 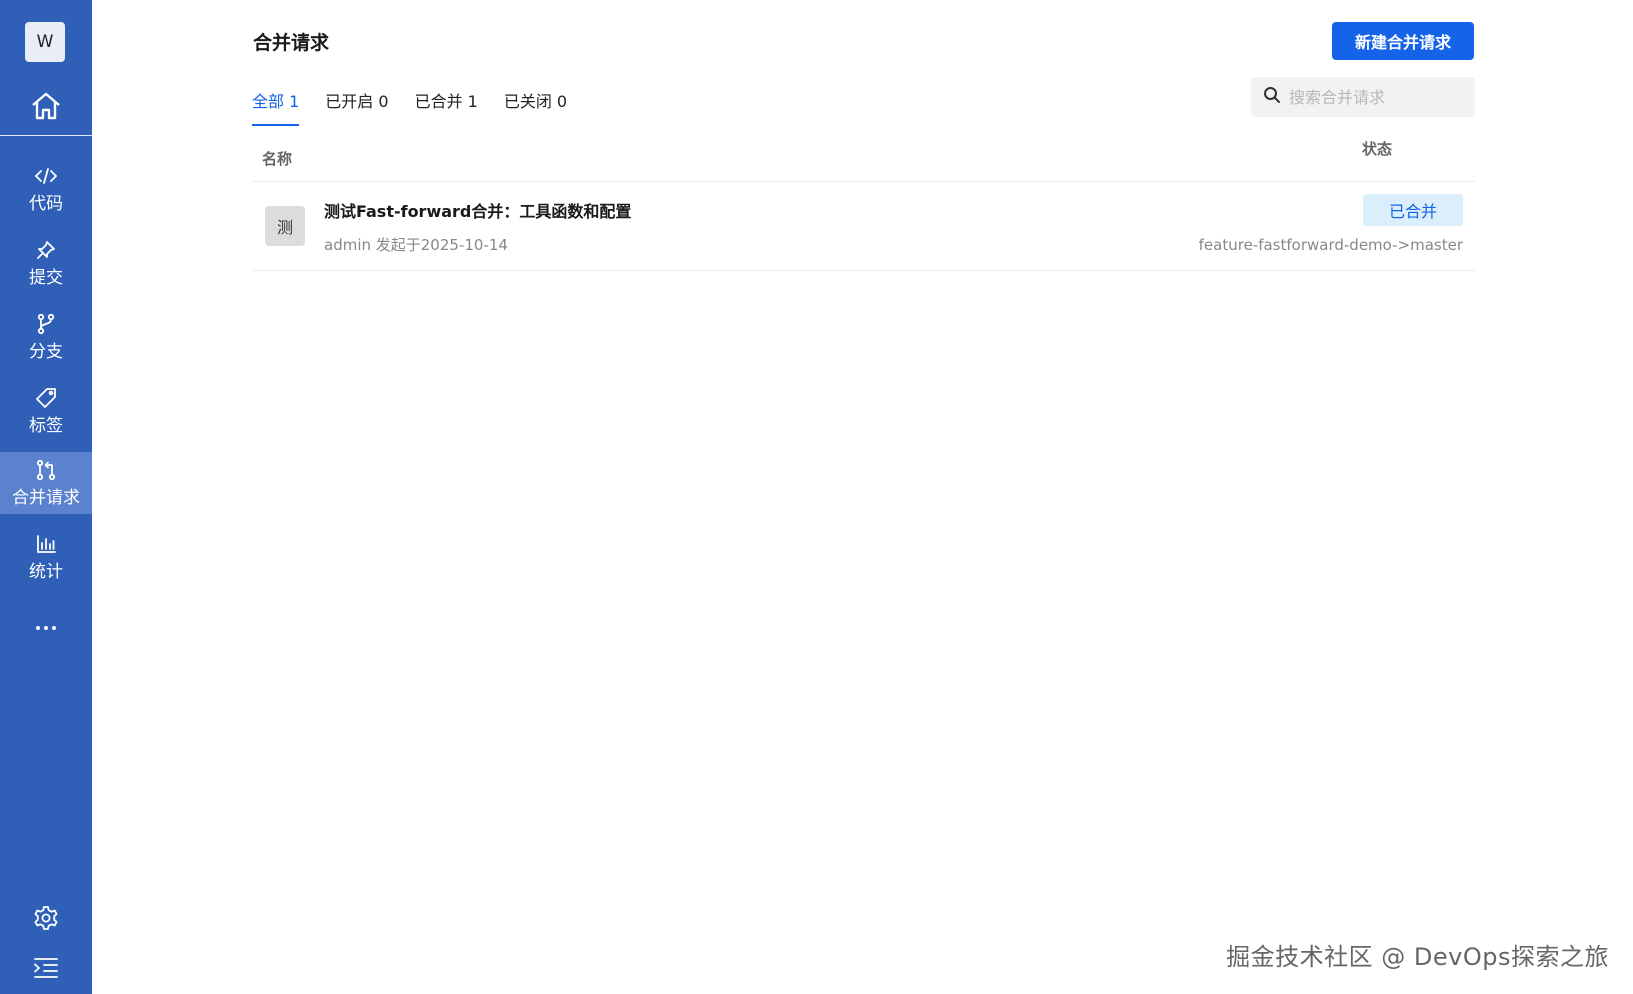 What do you see at coordinates (356, 105) in the screenshot?
I see `tab-open: 已开启 0` at bounding box center [356, 105].